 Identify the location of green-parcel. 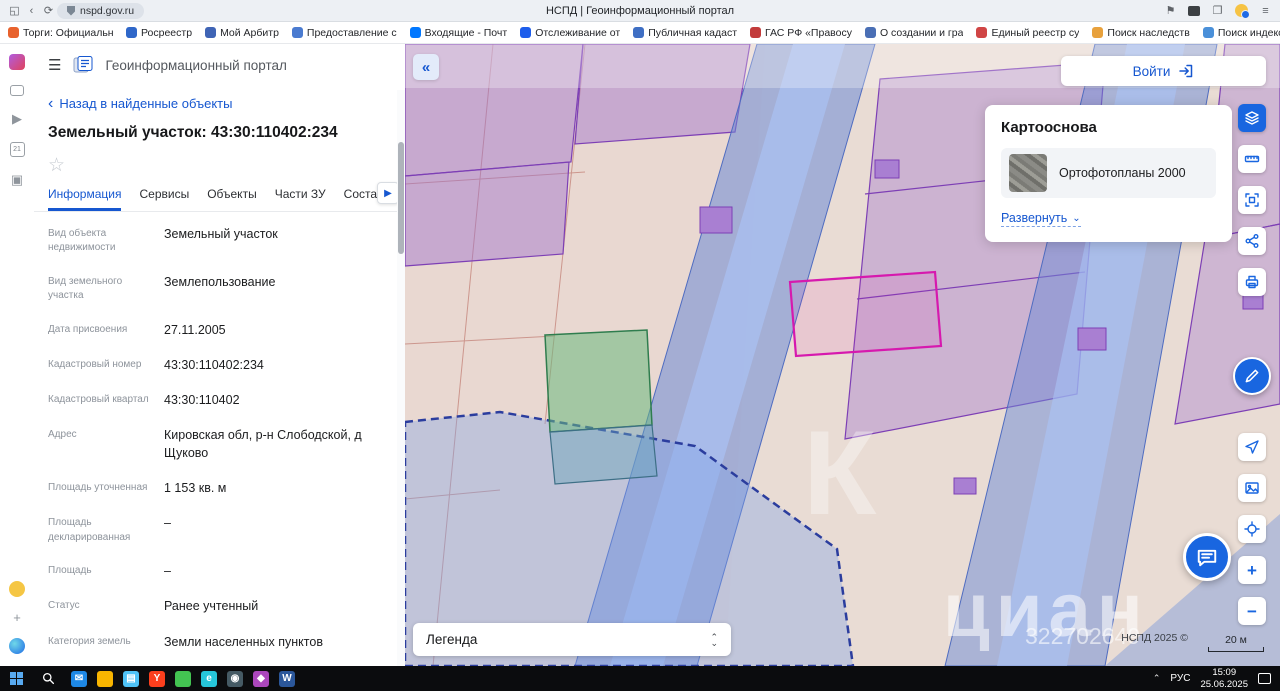
(598, 381).